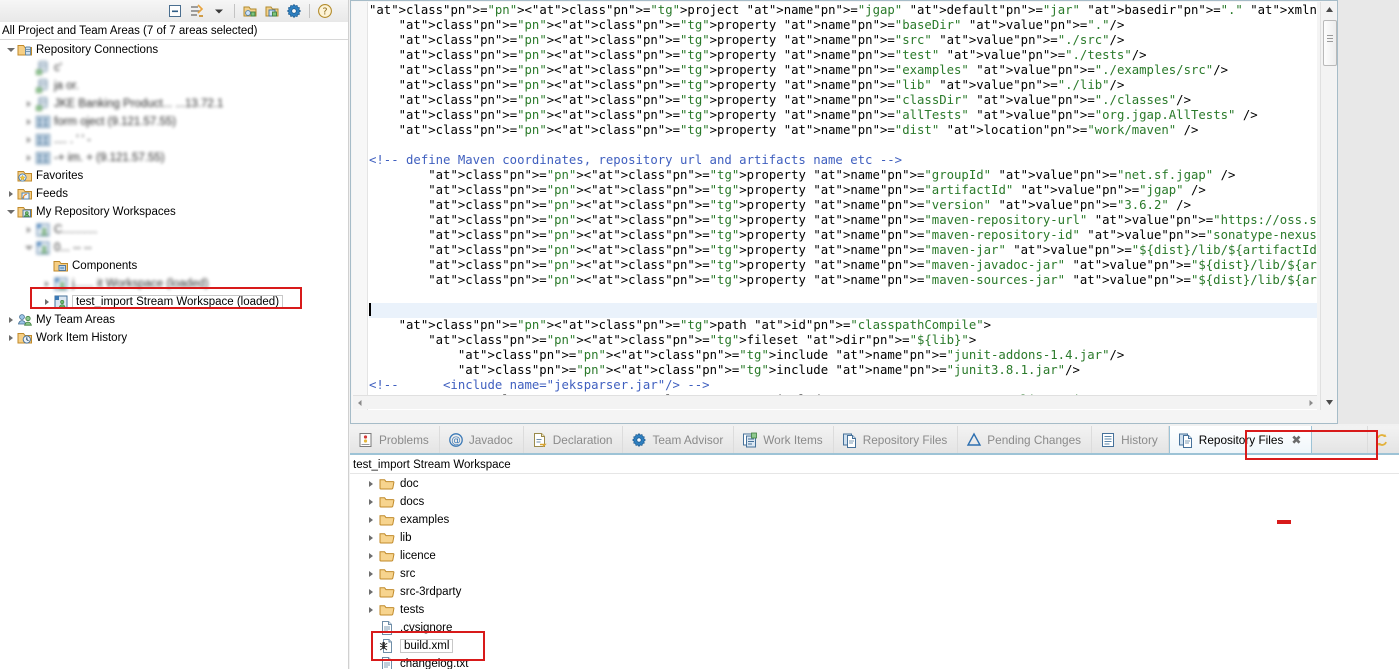 This screenshot has width=1399, height=669. I want to click on file-row: docs, so click(874, 502).